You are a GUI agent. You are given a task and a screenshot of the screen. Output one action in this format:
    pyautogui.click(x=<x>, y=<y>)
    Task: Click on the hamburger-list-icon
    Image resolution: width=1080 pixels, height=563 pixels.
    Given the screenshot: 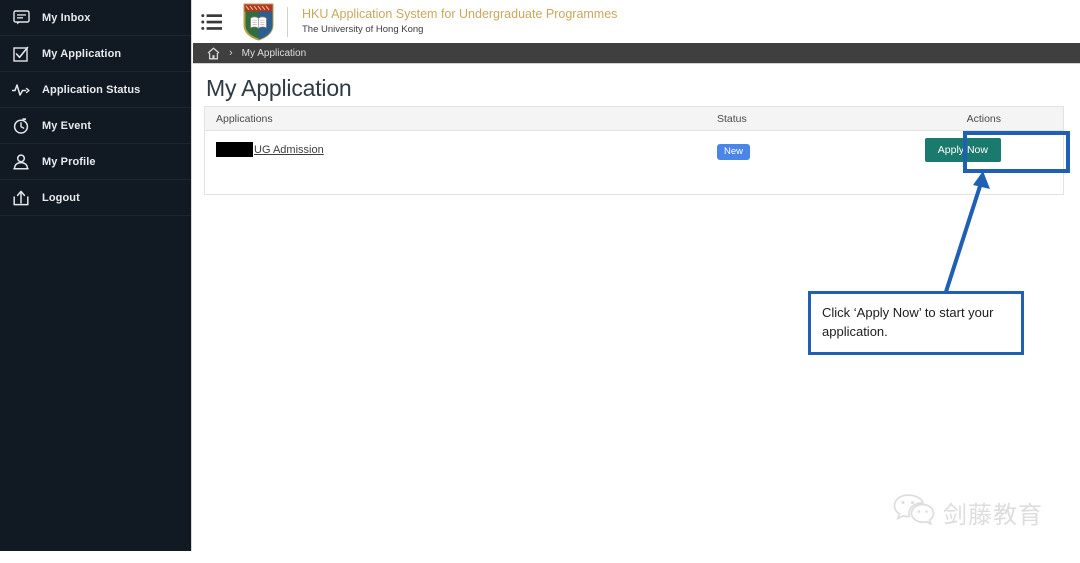 What is the action you would take?
    pyautogui.click(x=212, y=22)
    